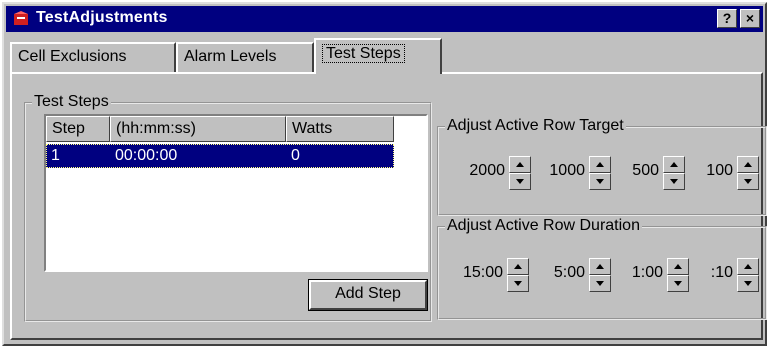 Image resolution: width=769 pixels, height=348 pixels. Describe the element at coordinates (71, 102) in the screenshot. I see `test-steps-legend: Test Steps` at that location.